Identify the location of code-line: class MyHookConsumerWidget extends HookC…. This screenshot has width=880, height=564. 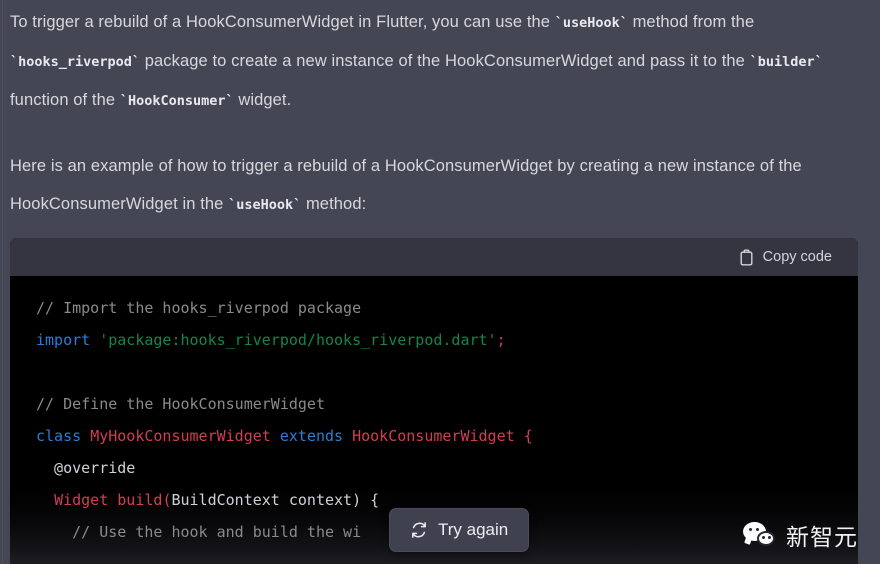
(434, 436).